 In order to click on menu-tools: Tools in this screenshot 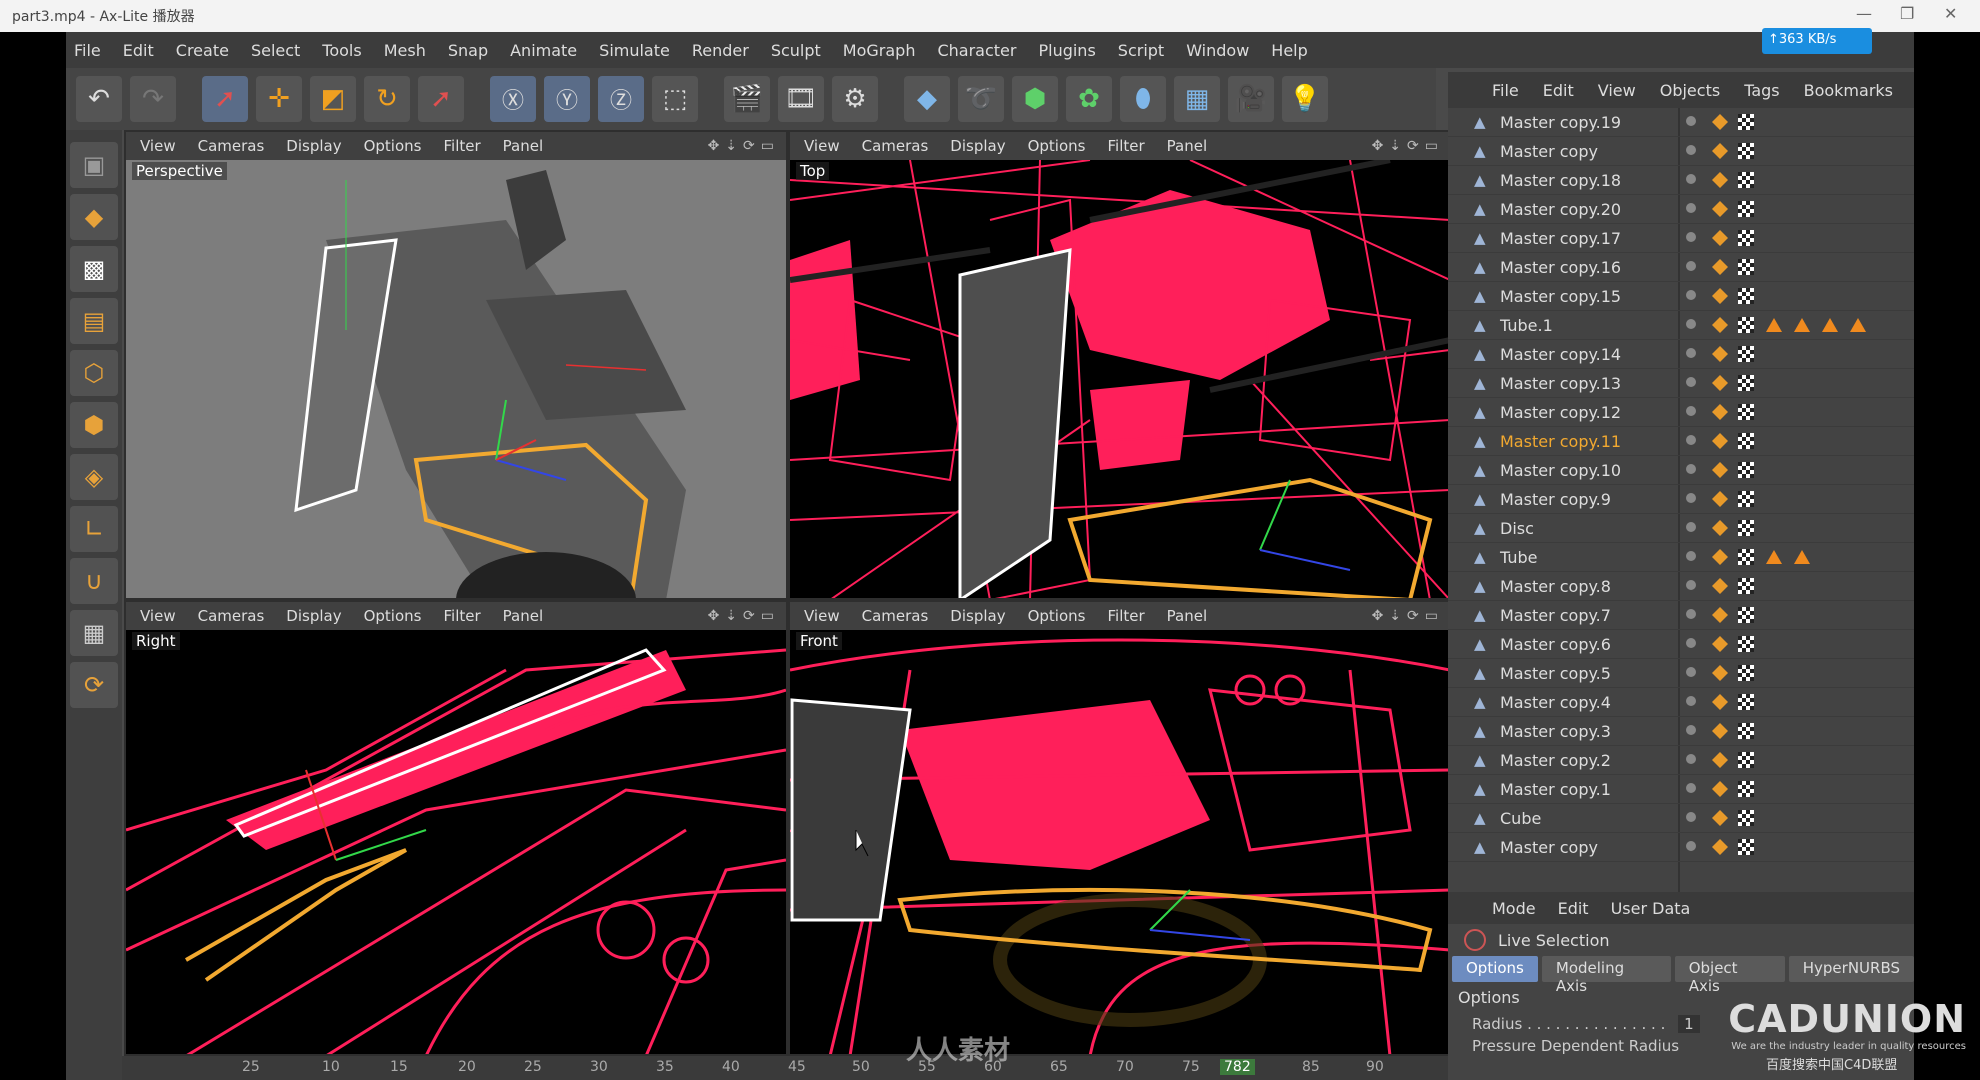, I will do `click(341, 50)`.